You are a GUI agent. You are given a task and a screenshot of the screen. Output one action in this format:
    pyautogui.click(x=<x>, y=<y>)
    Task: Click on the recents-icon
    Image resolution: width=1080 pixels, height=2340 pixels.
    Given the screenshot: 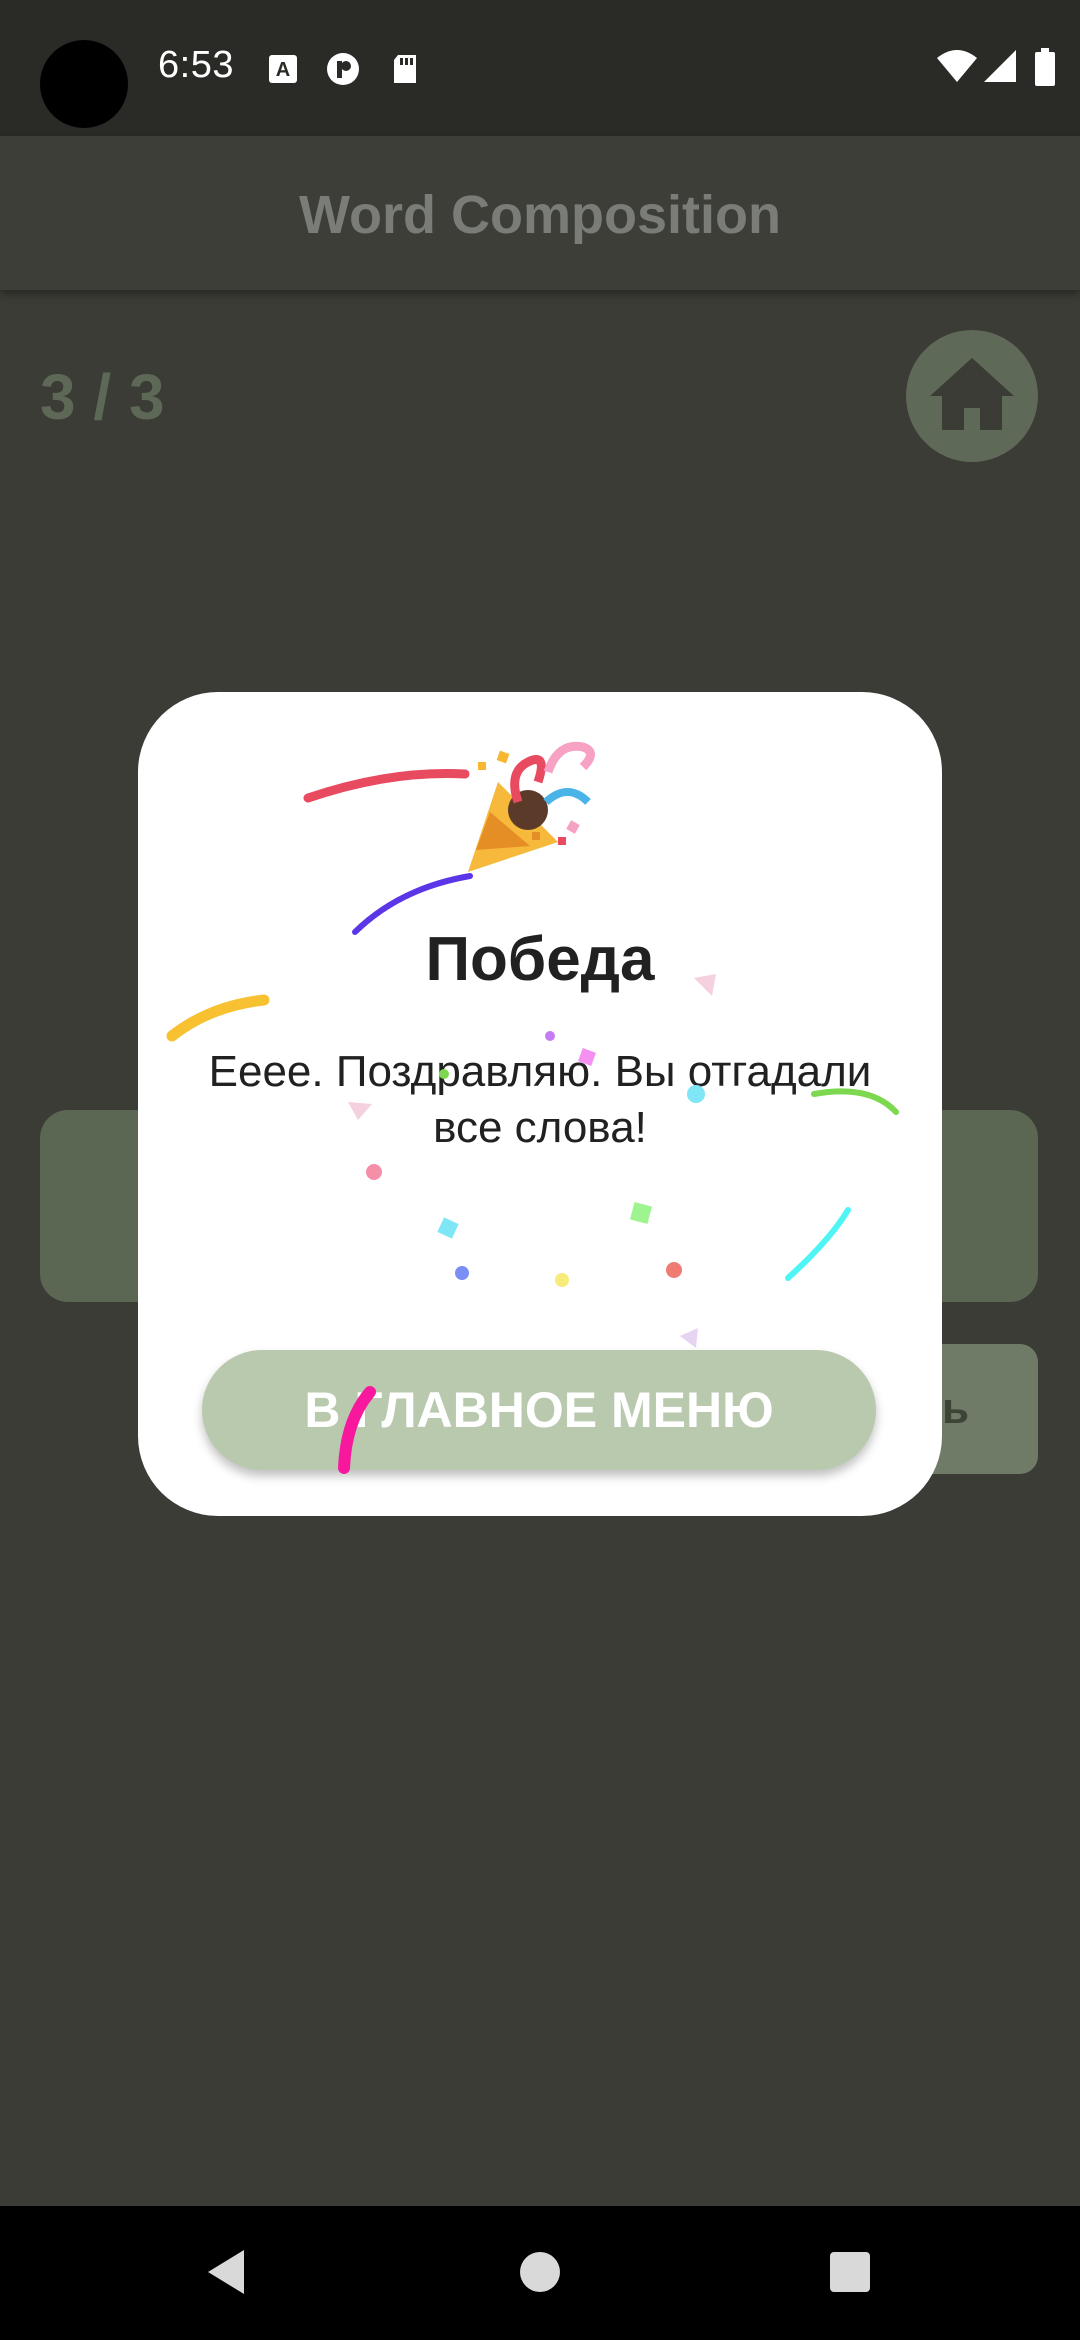 What is the action you would take?
    pyautogui.click(x=850, y=2272)
    